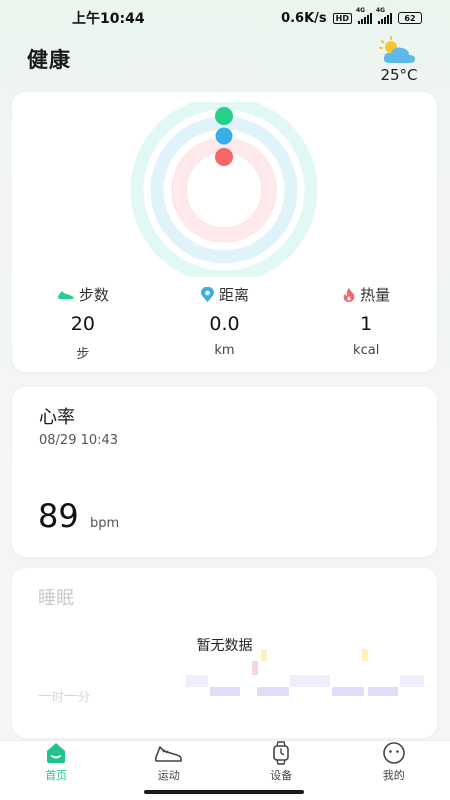 Image resolution: width=450 pixels, height=800 pixels. What do you see at coordinates (304, 18) in the screenshot?
I see `network-speed: 0.6K/s` at bounding box center [304, 18].